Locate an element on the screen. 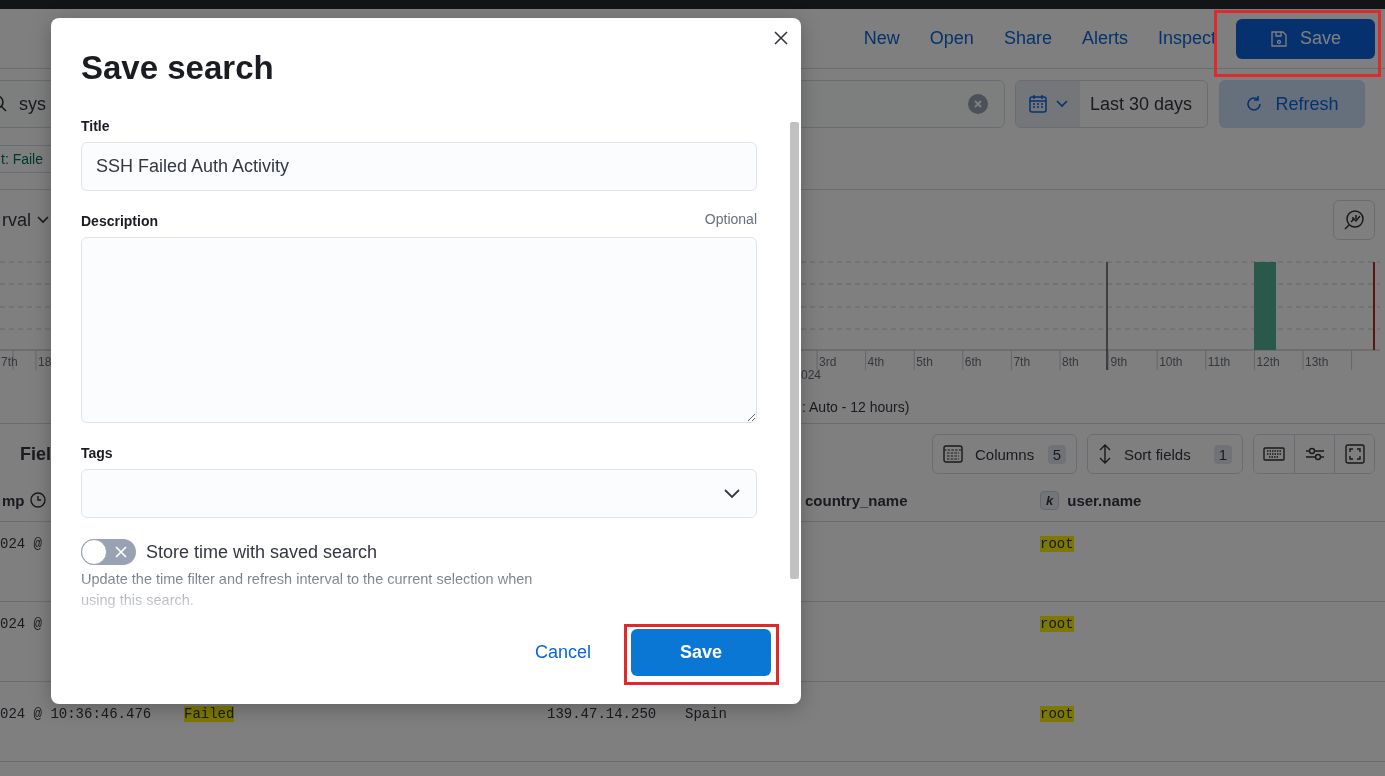 The width and height of the screenshot is (1385, 776). optional-hint: Optional is located at coordinates (730, 220).